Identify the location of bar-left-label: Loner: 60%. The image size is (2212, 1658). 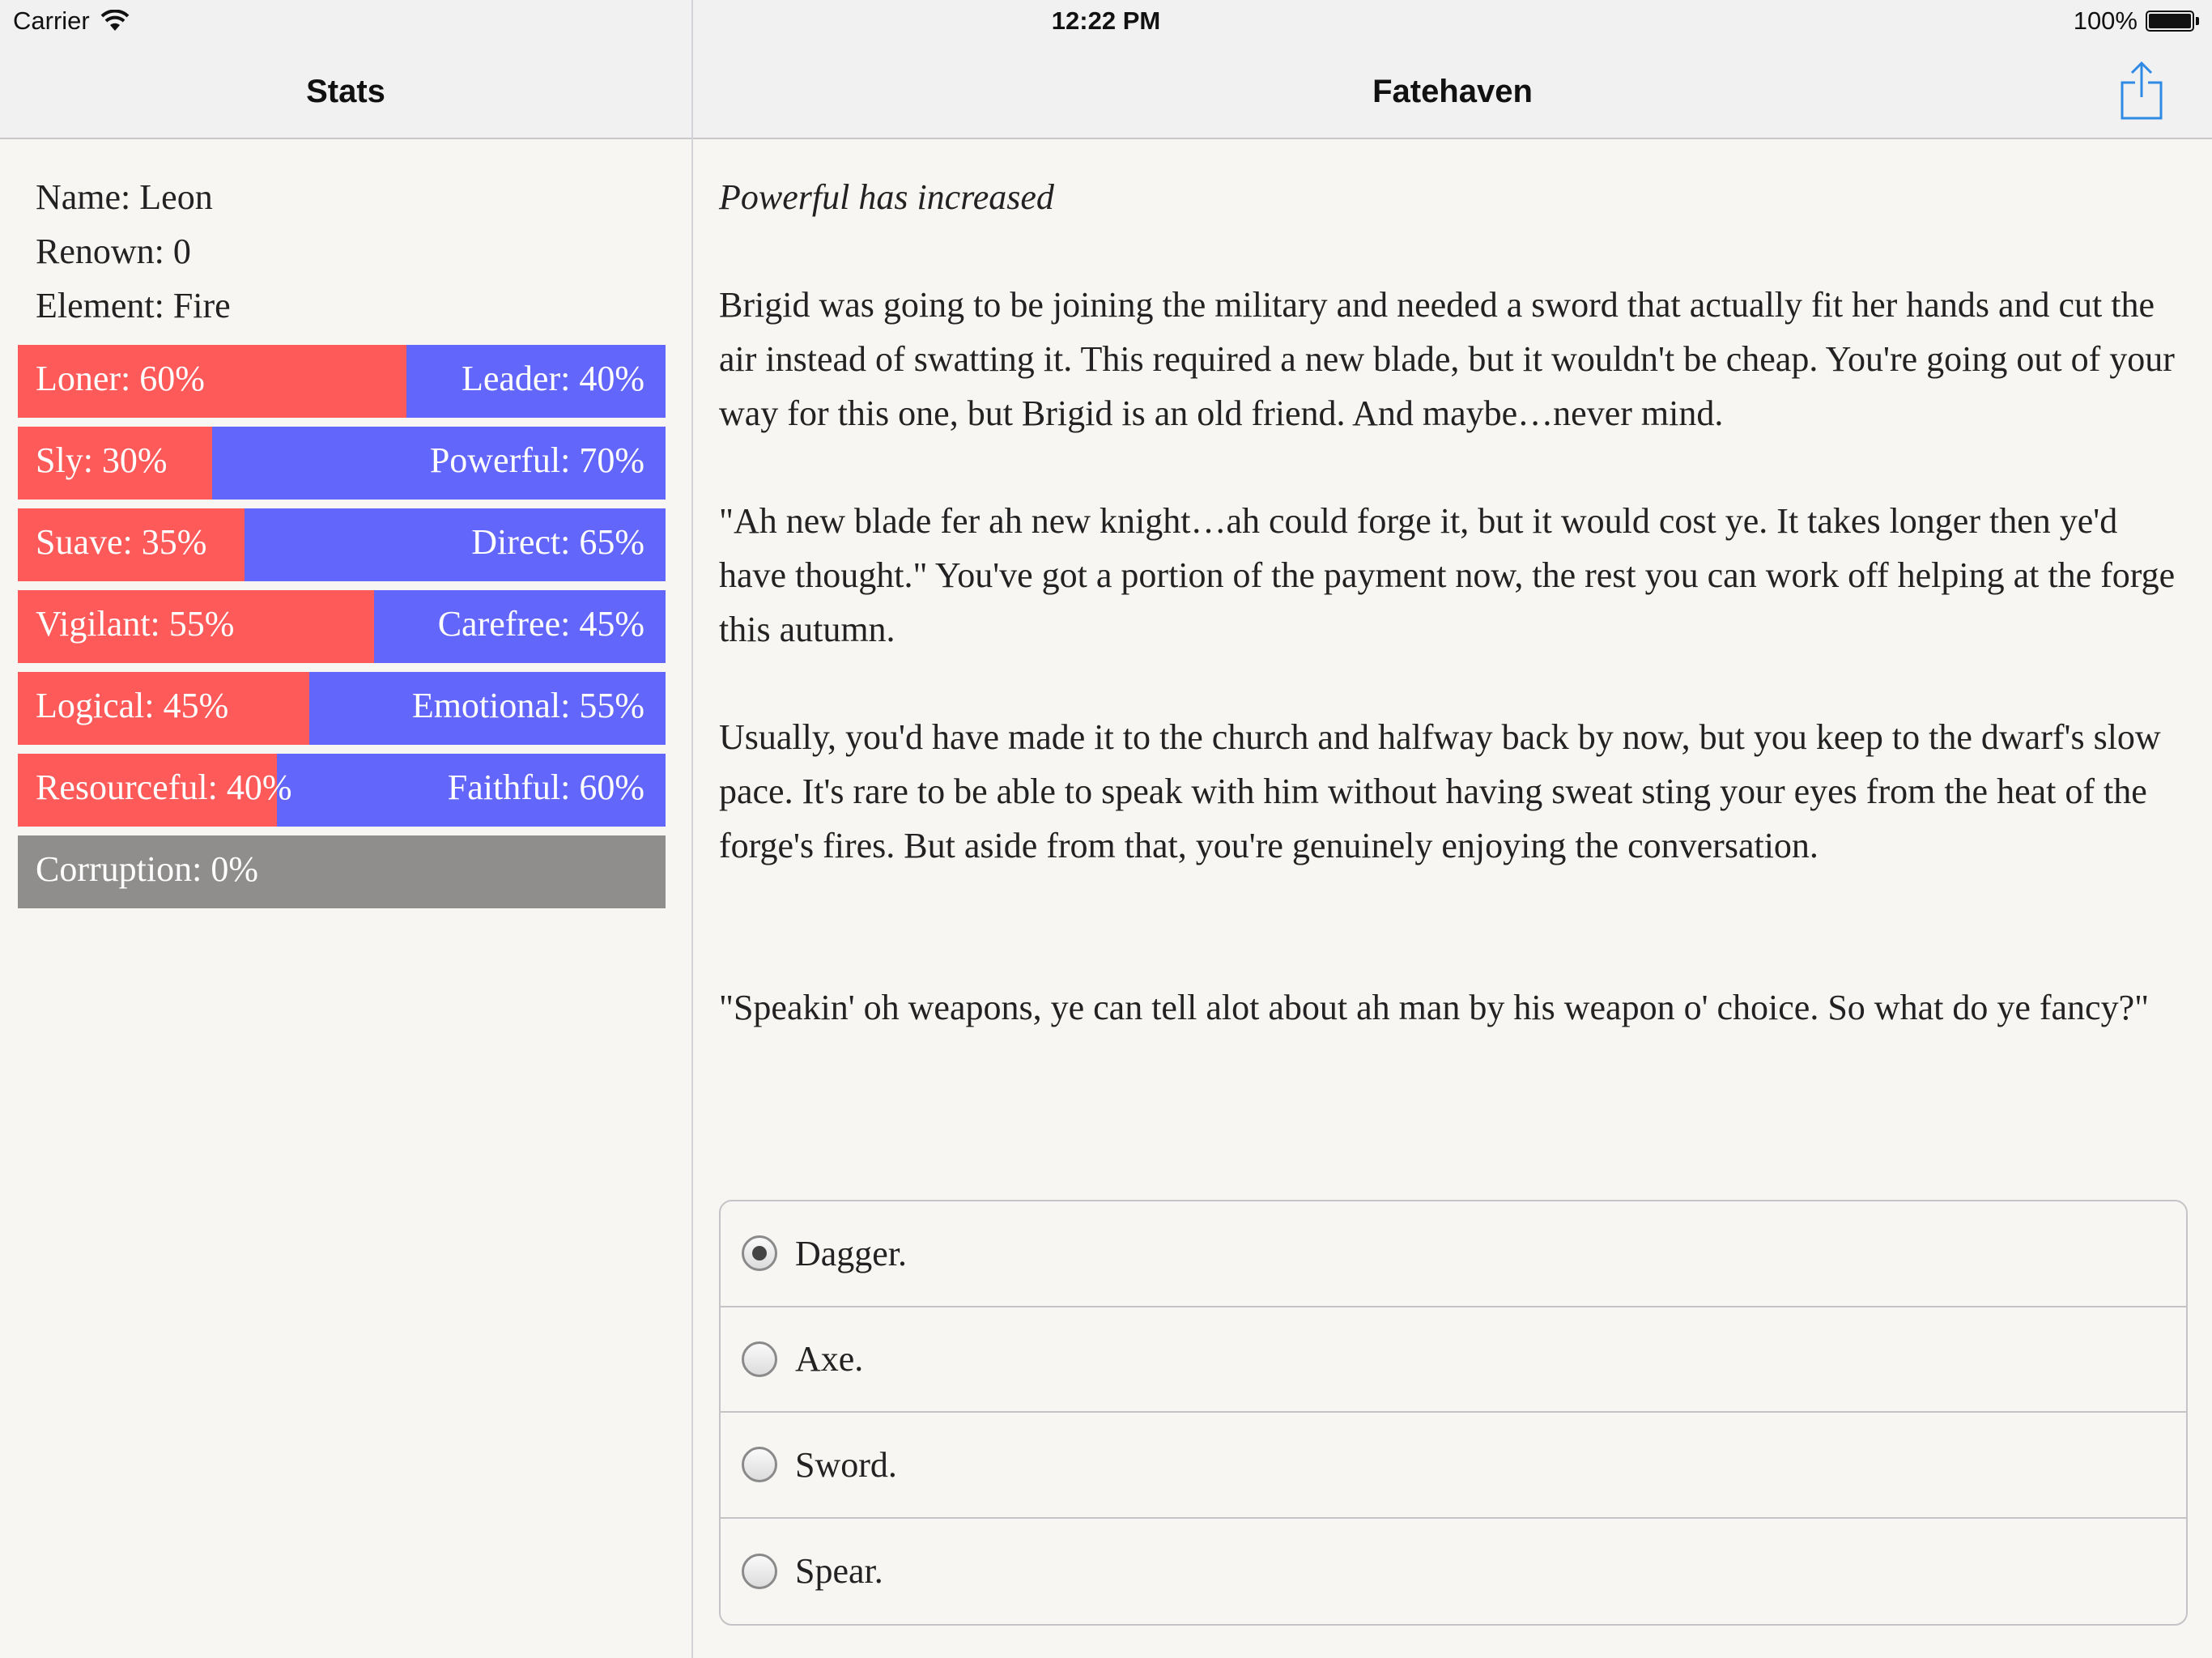
(121, 378).